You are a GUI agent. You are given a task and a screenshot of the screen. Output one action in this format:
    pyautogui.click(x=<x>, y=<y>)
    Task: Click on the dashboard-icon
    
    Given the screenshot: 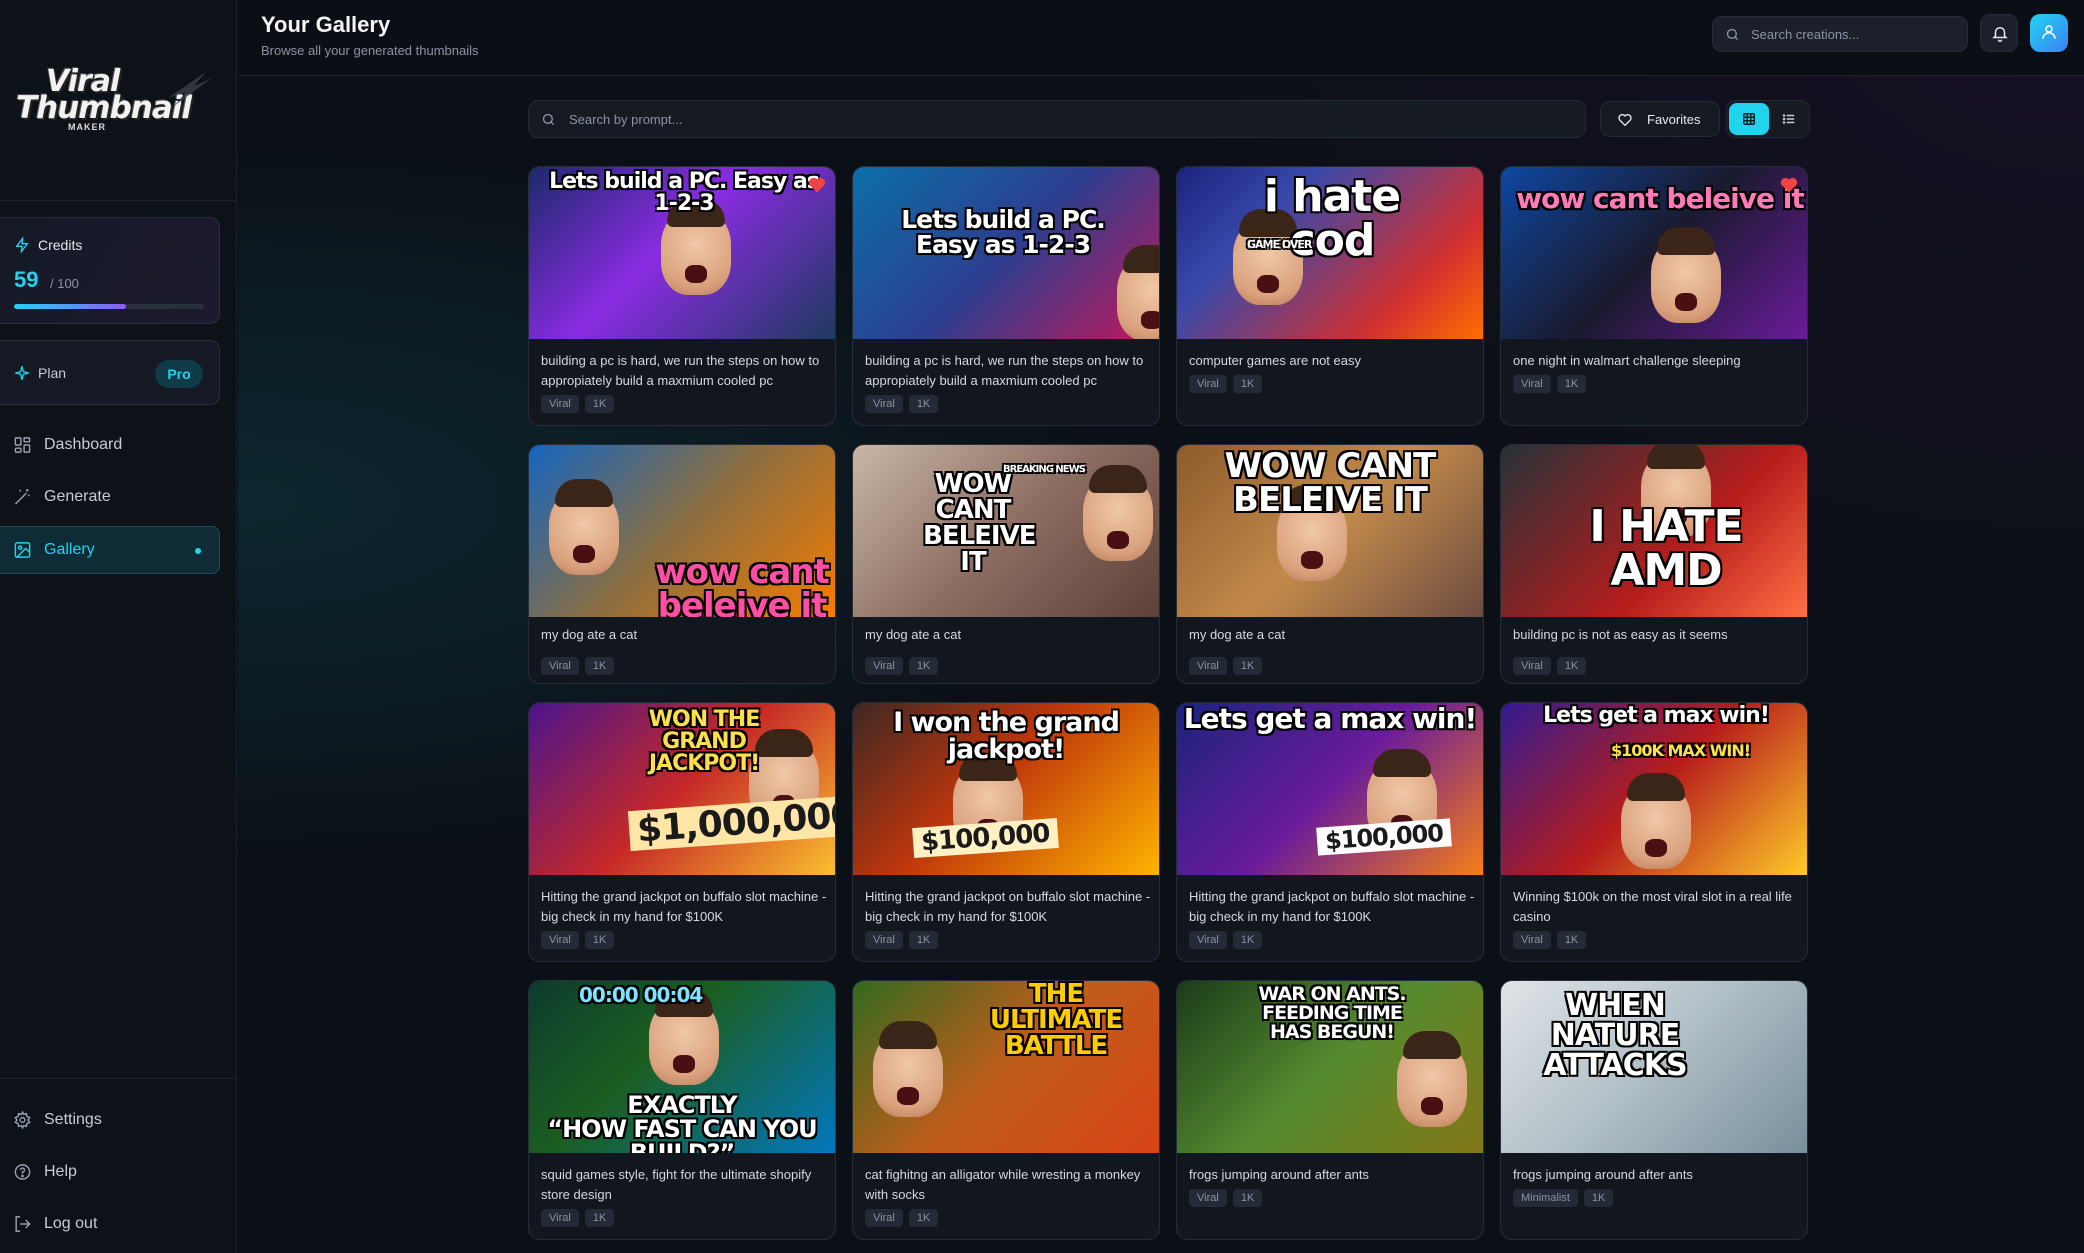 What is the action you would take?
    pyautogui.click(x=22, y=445)
    